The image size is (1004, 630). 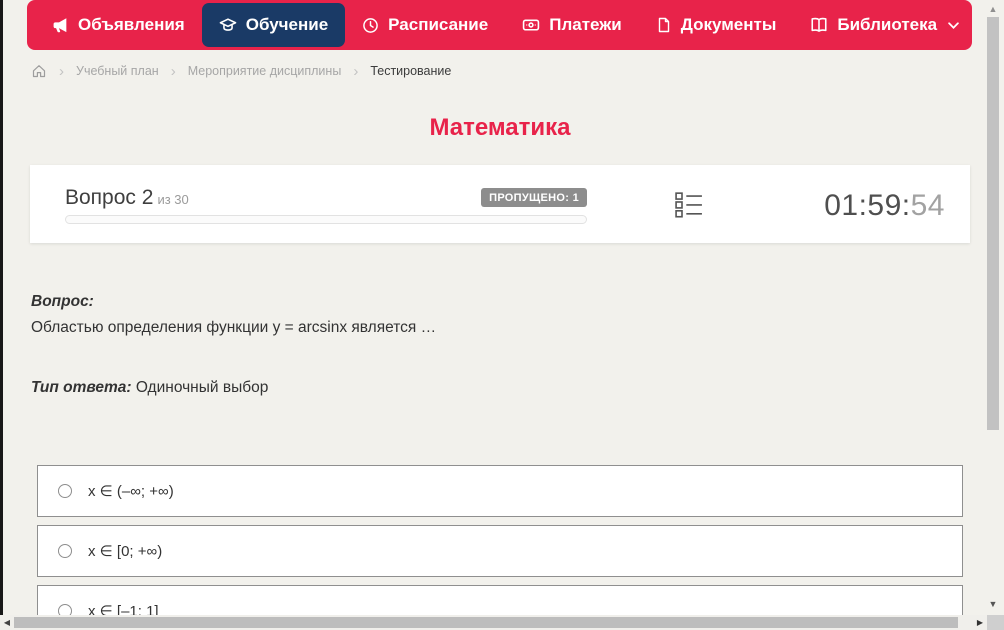 What do you see at coordinates (326, 219) in the screenshot?
I see `progress-bar` at bounding box center [326, 219].